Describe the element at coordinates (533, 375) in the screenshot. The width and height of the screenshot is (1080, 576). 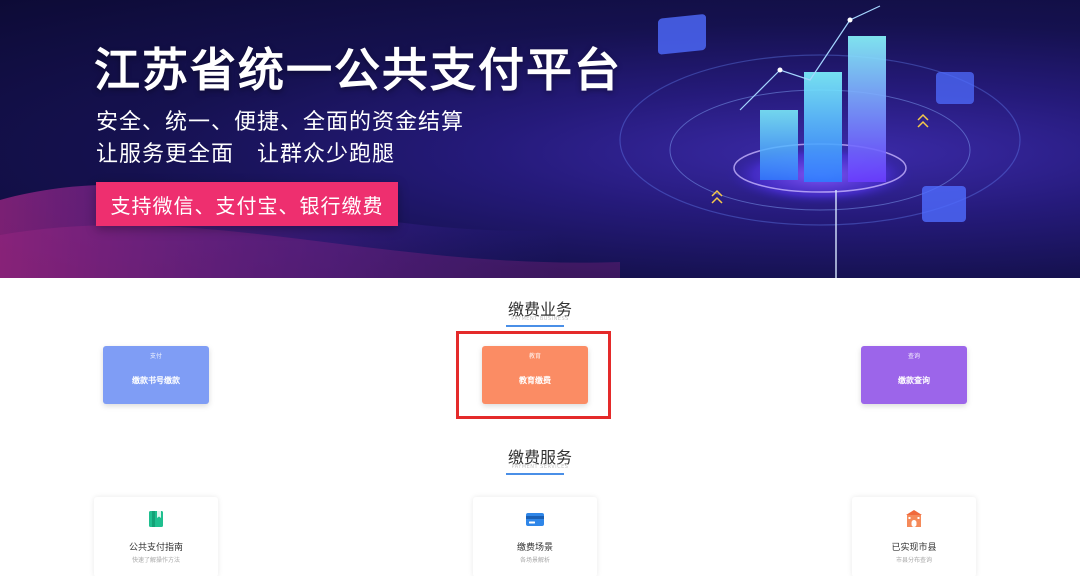
I see `highlight-annotation-box` at that location.